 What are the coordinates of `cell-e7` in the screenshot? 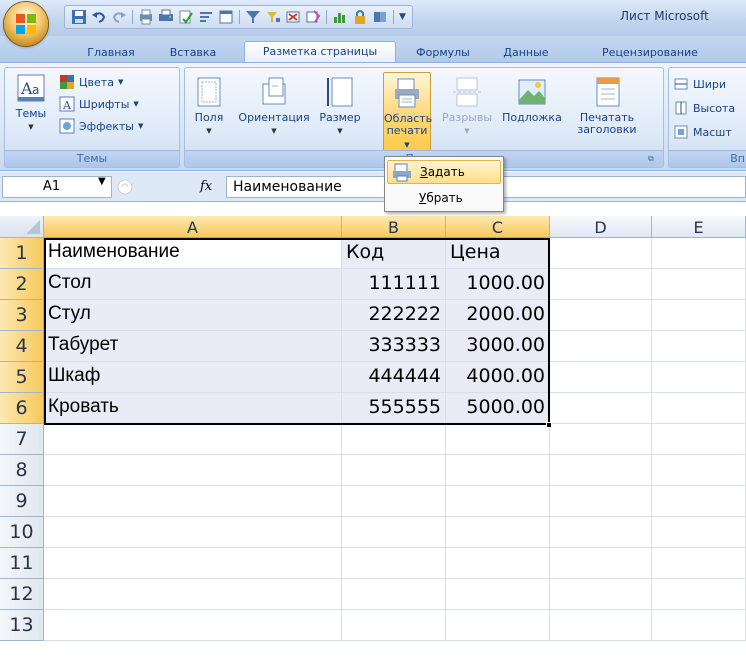 It's located at (699, 439).